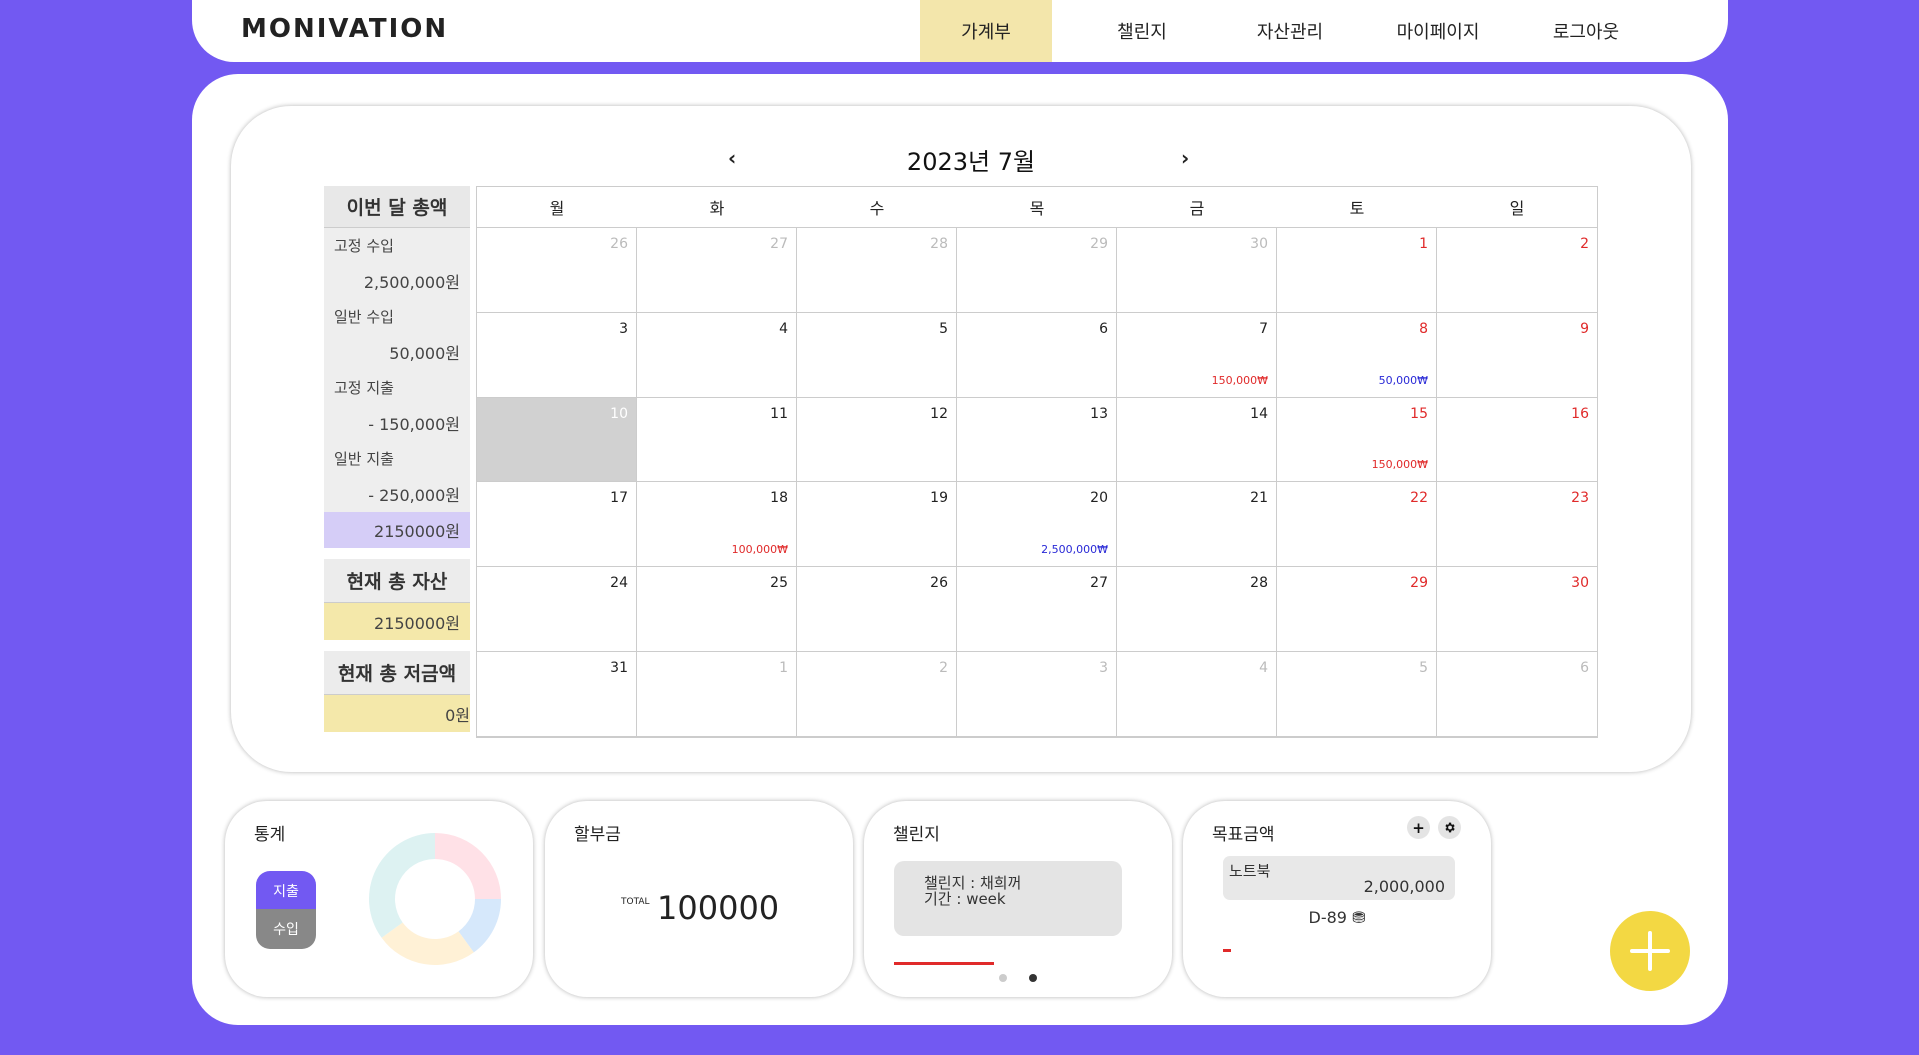 The width and height of the screenshot is (1919, 1055). I want to click on logo: MONIVATION, so click(344, 29).